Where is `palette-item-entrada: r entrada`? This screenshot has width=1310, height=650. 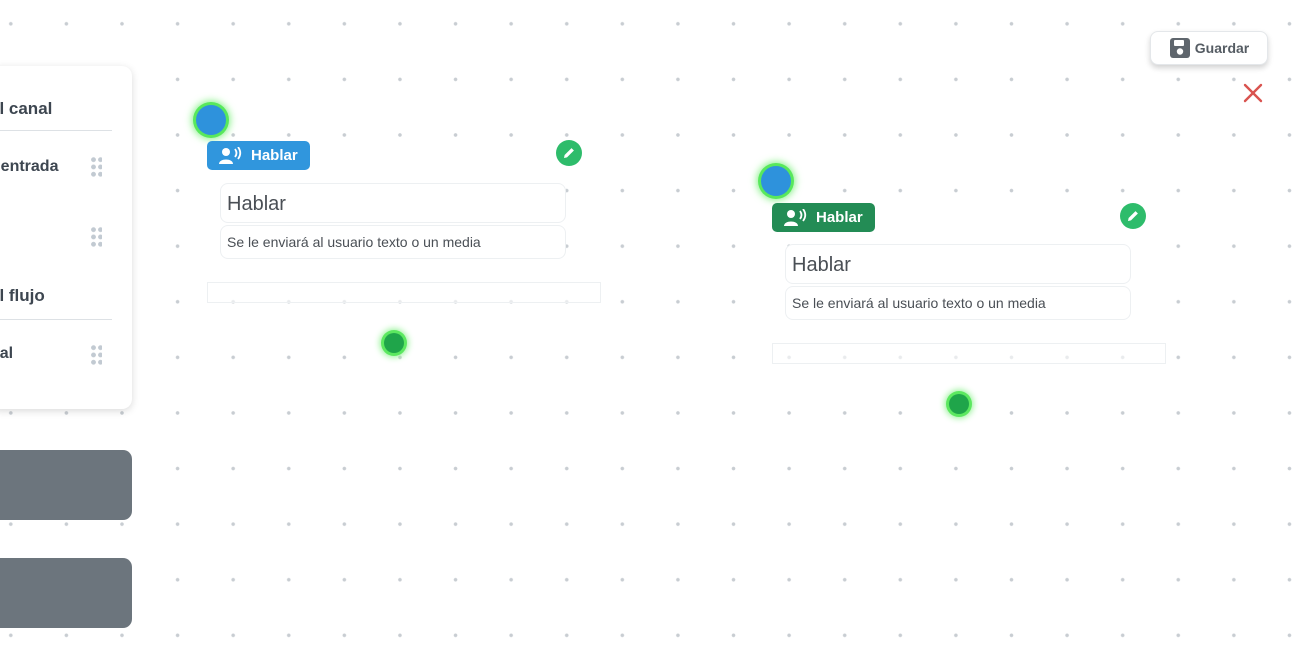
palette-item-entrada: r entrada is located at coordinates (29, 167).